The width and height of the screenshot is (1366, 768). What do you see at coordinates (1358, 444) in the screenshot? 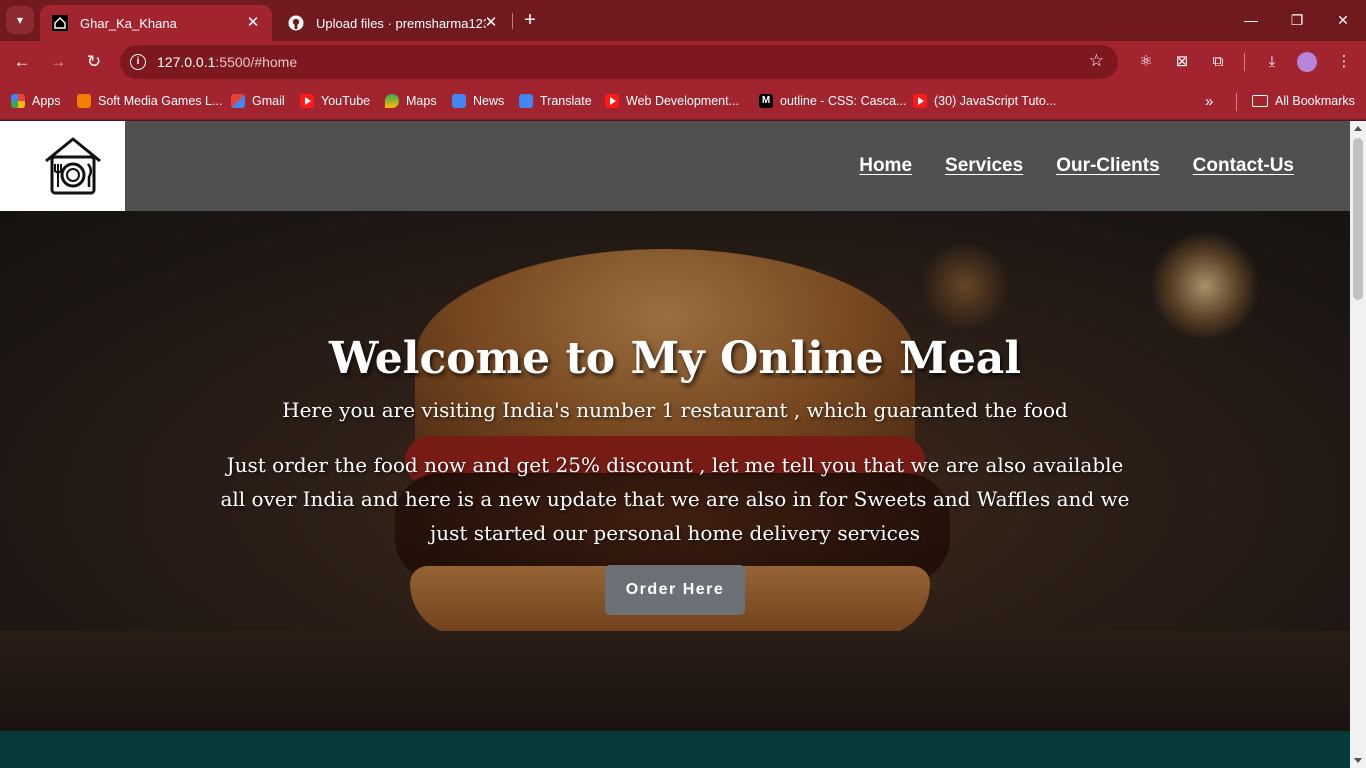
I see `page-scrollbar` at bounding box center [1358, 444].